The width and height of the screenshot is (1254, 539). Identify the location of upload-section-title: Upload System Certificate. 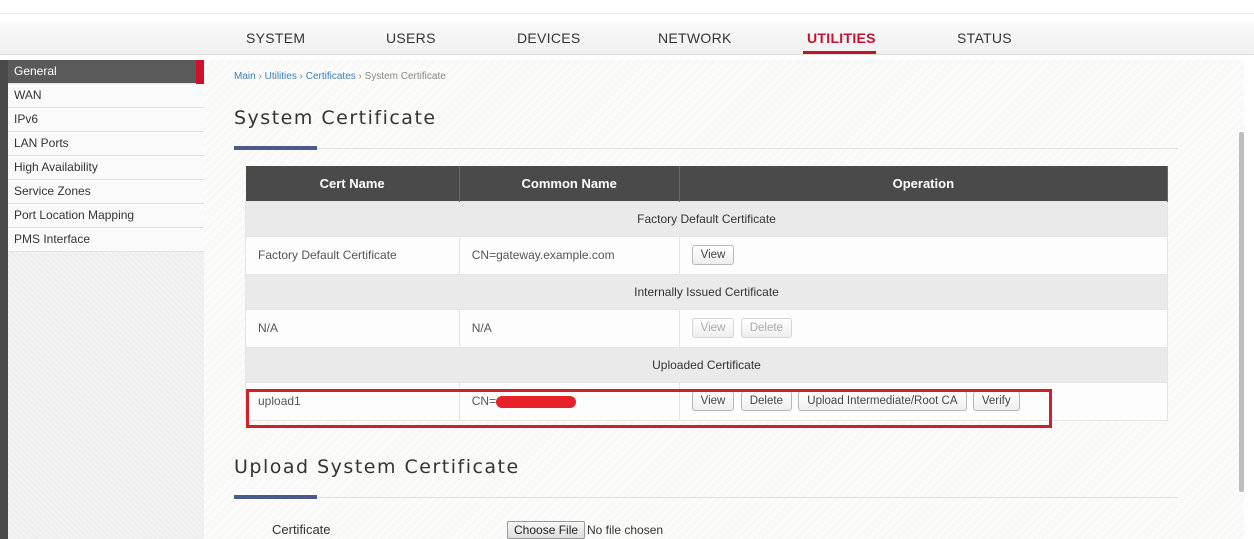
(377, 467).